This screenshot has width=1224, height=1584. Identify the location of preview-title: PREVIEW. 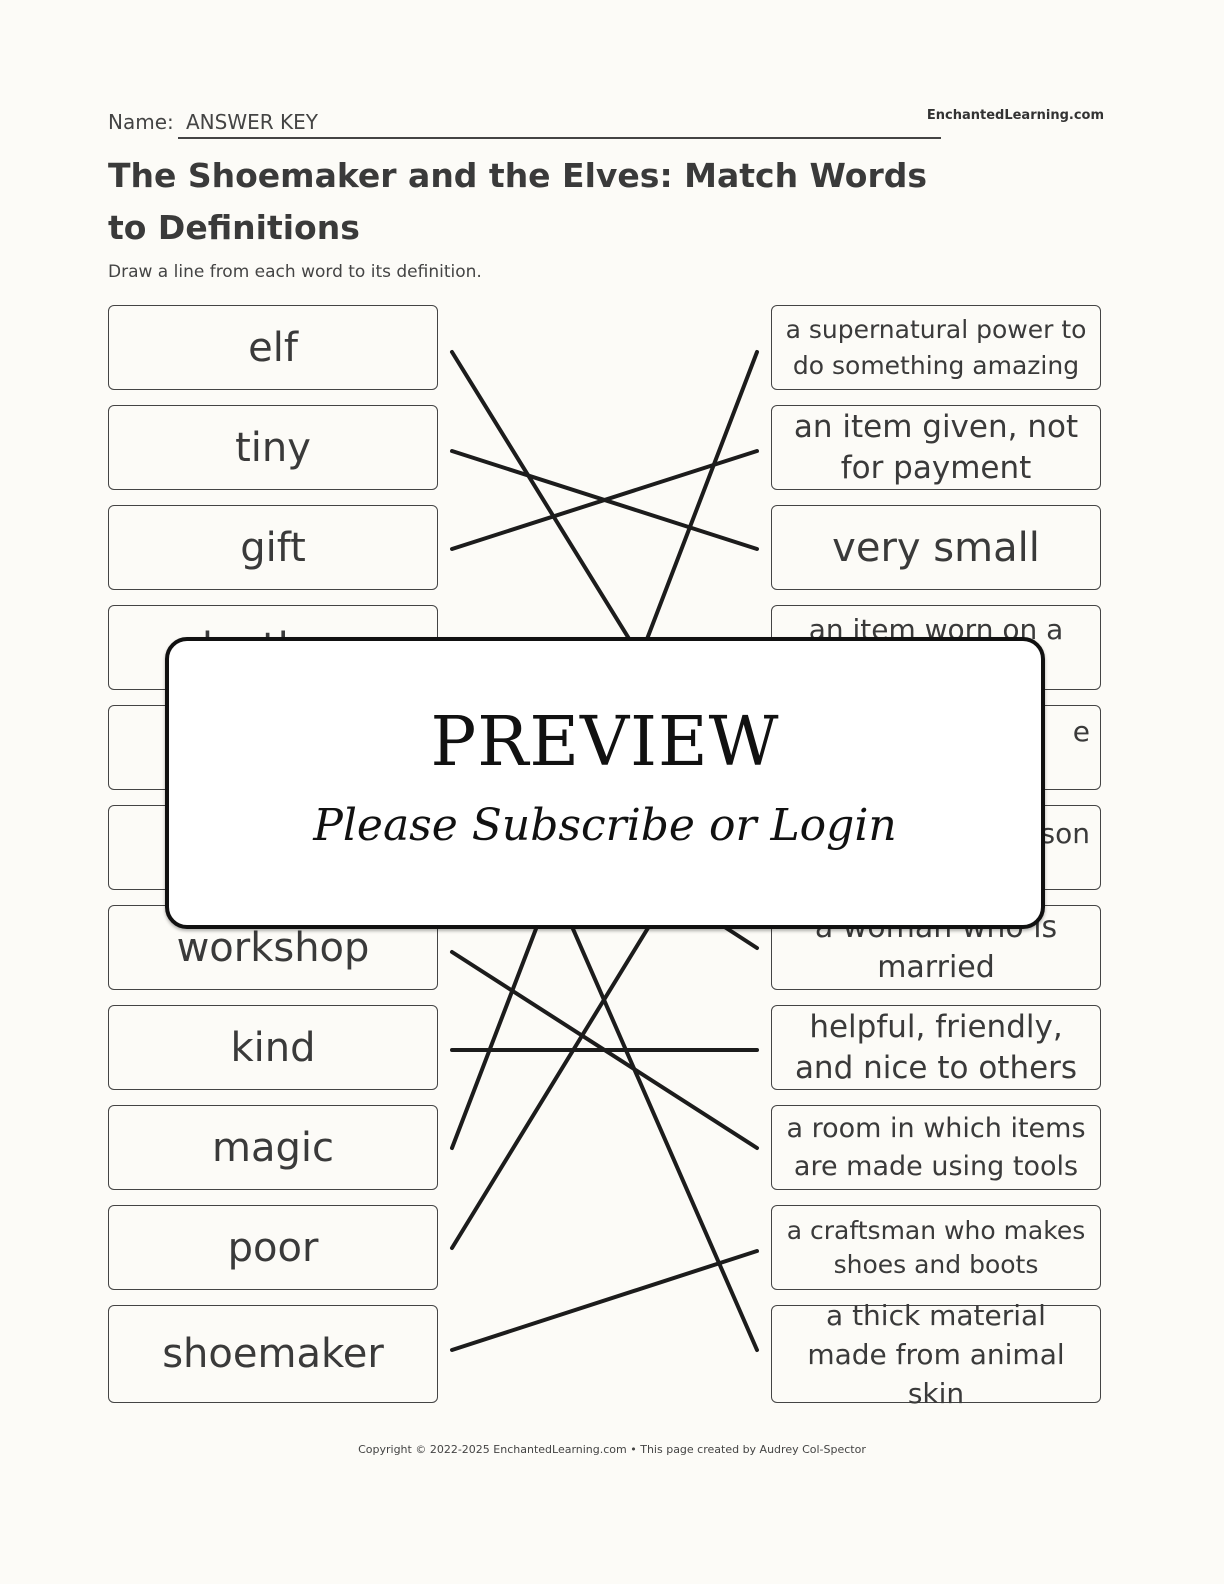
(605, 742).